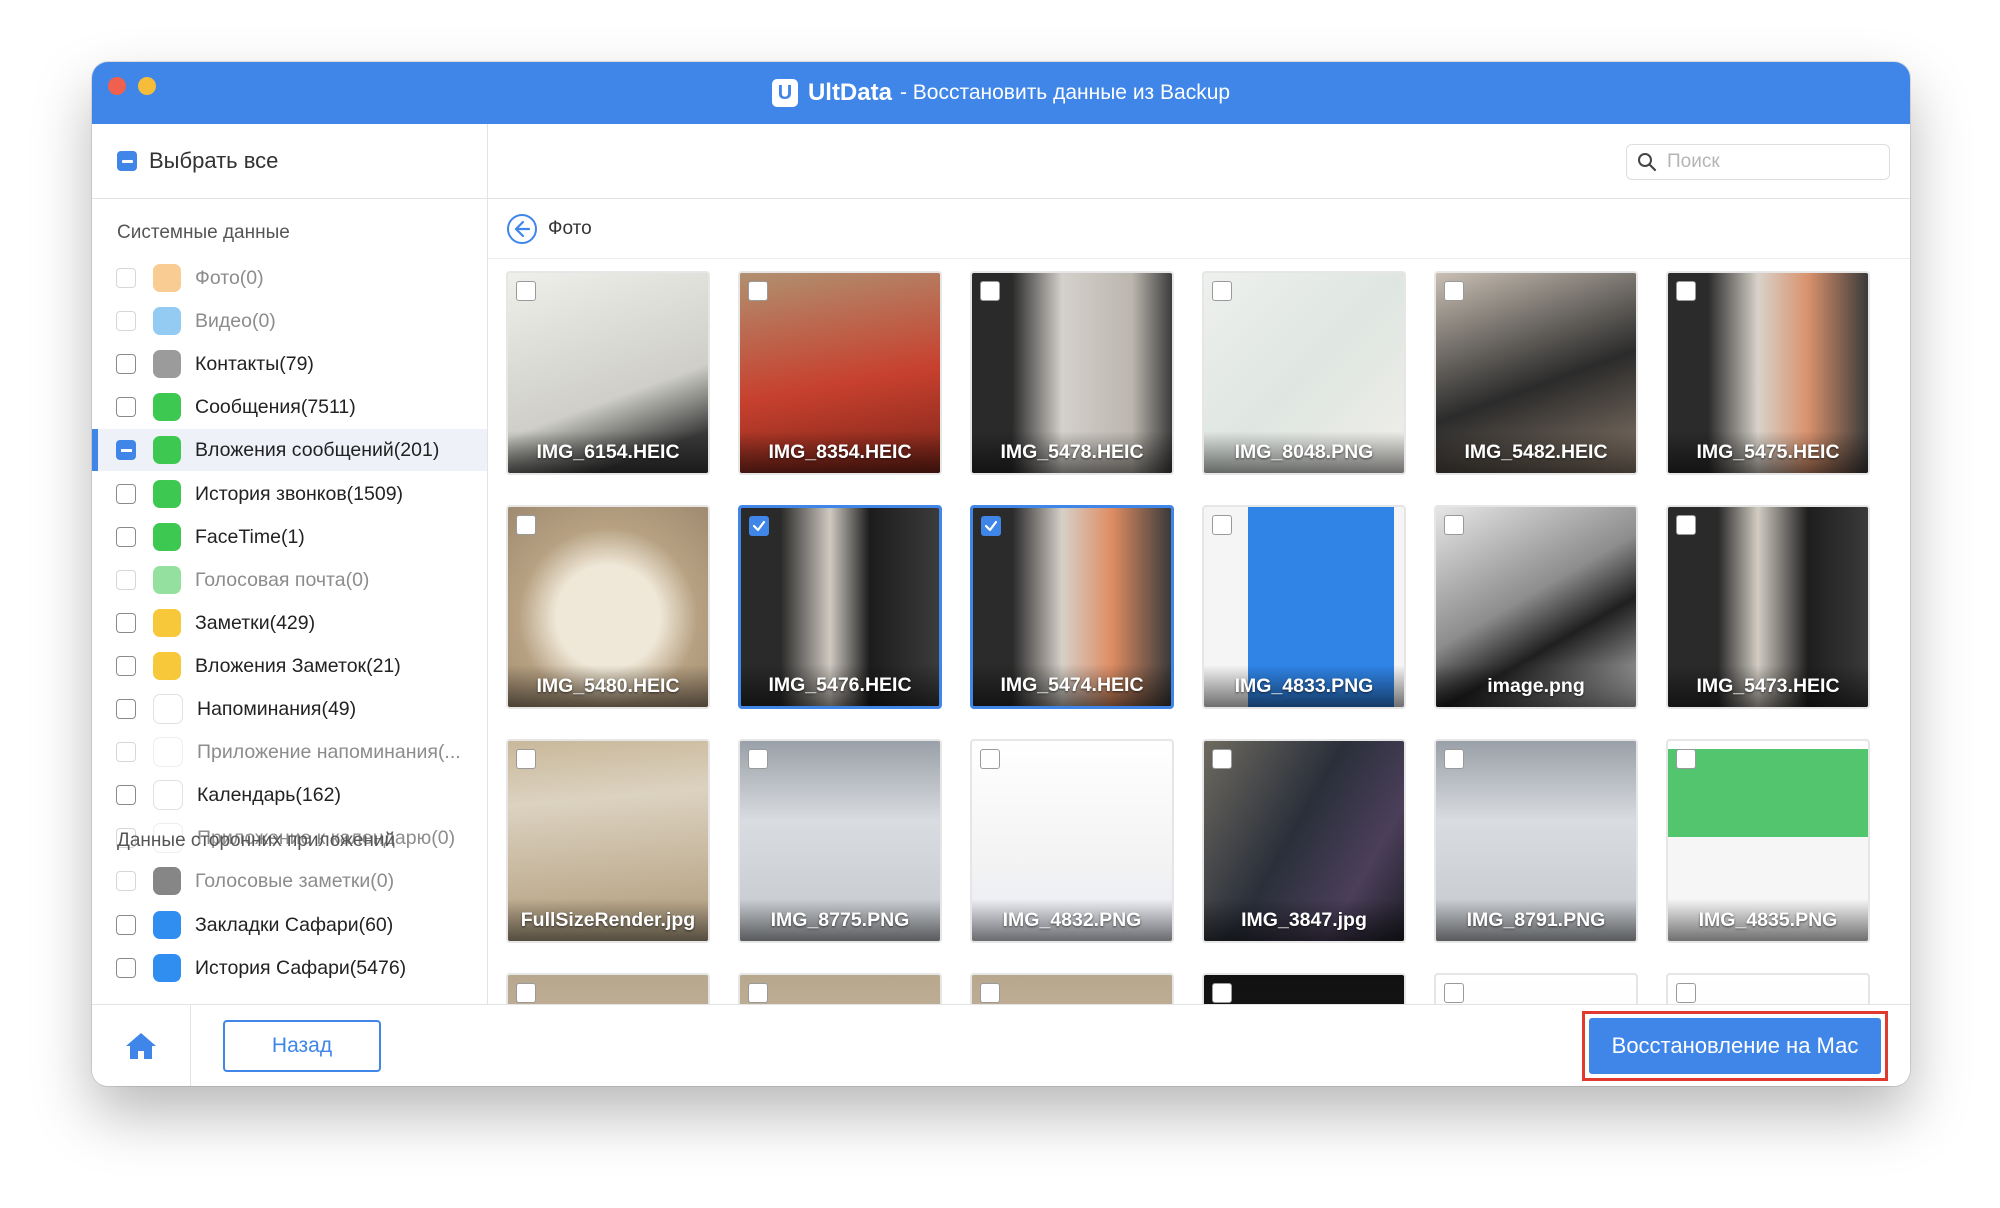 This screenshot has width=2000, height=1208. What do you see at coordinates (229, 277) in the screenshot?
I see `category-label: Фото(0)` at bounding box center [229, 277].